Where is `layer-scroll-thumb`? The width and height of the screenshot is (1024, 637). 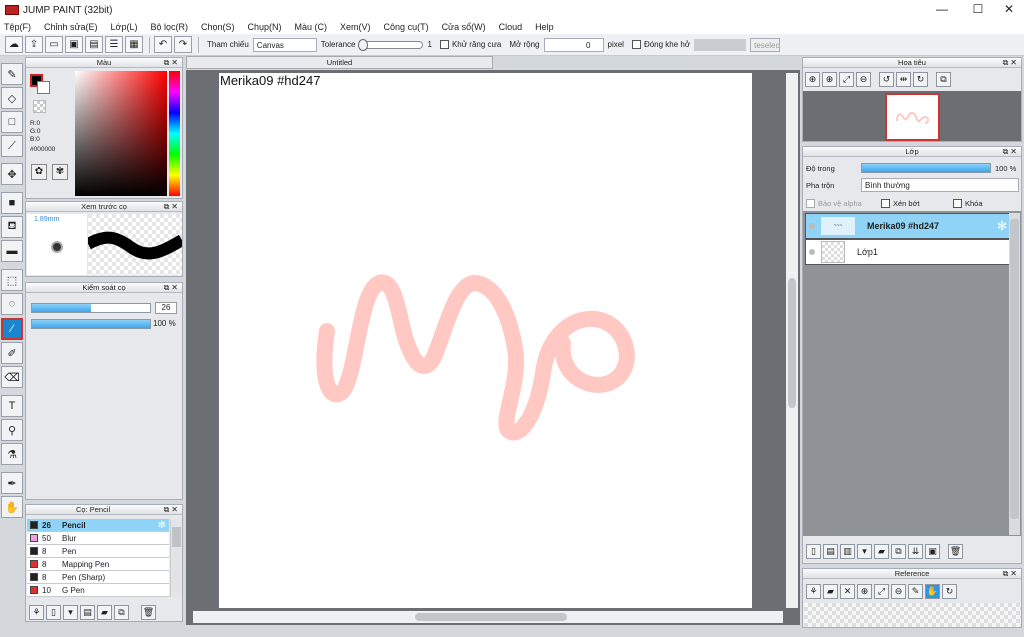
layer-scroll-thumb is located at coordinates (1014, 369).